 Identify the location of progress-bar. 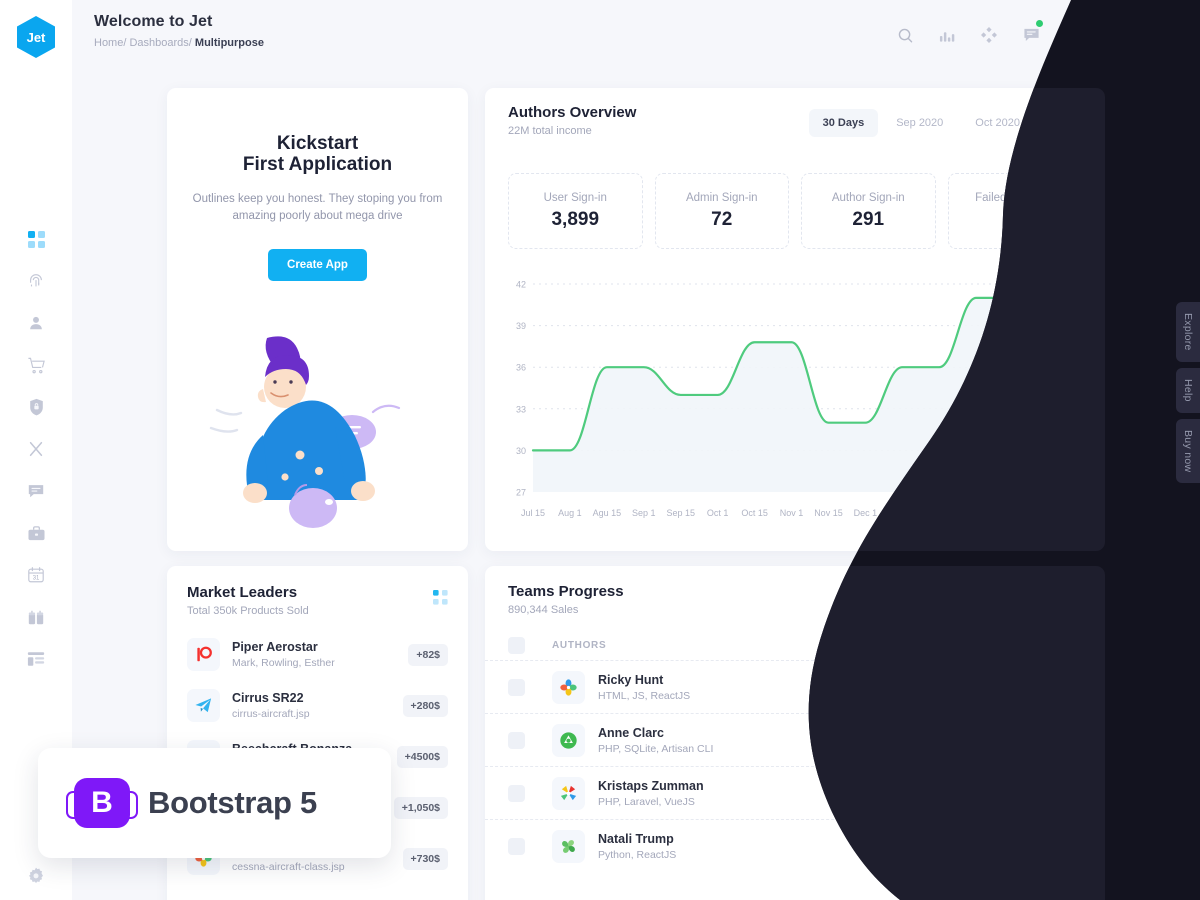
(939, 855).